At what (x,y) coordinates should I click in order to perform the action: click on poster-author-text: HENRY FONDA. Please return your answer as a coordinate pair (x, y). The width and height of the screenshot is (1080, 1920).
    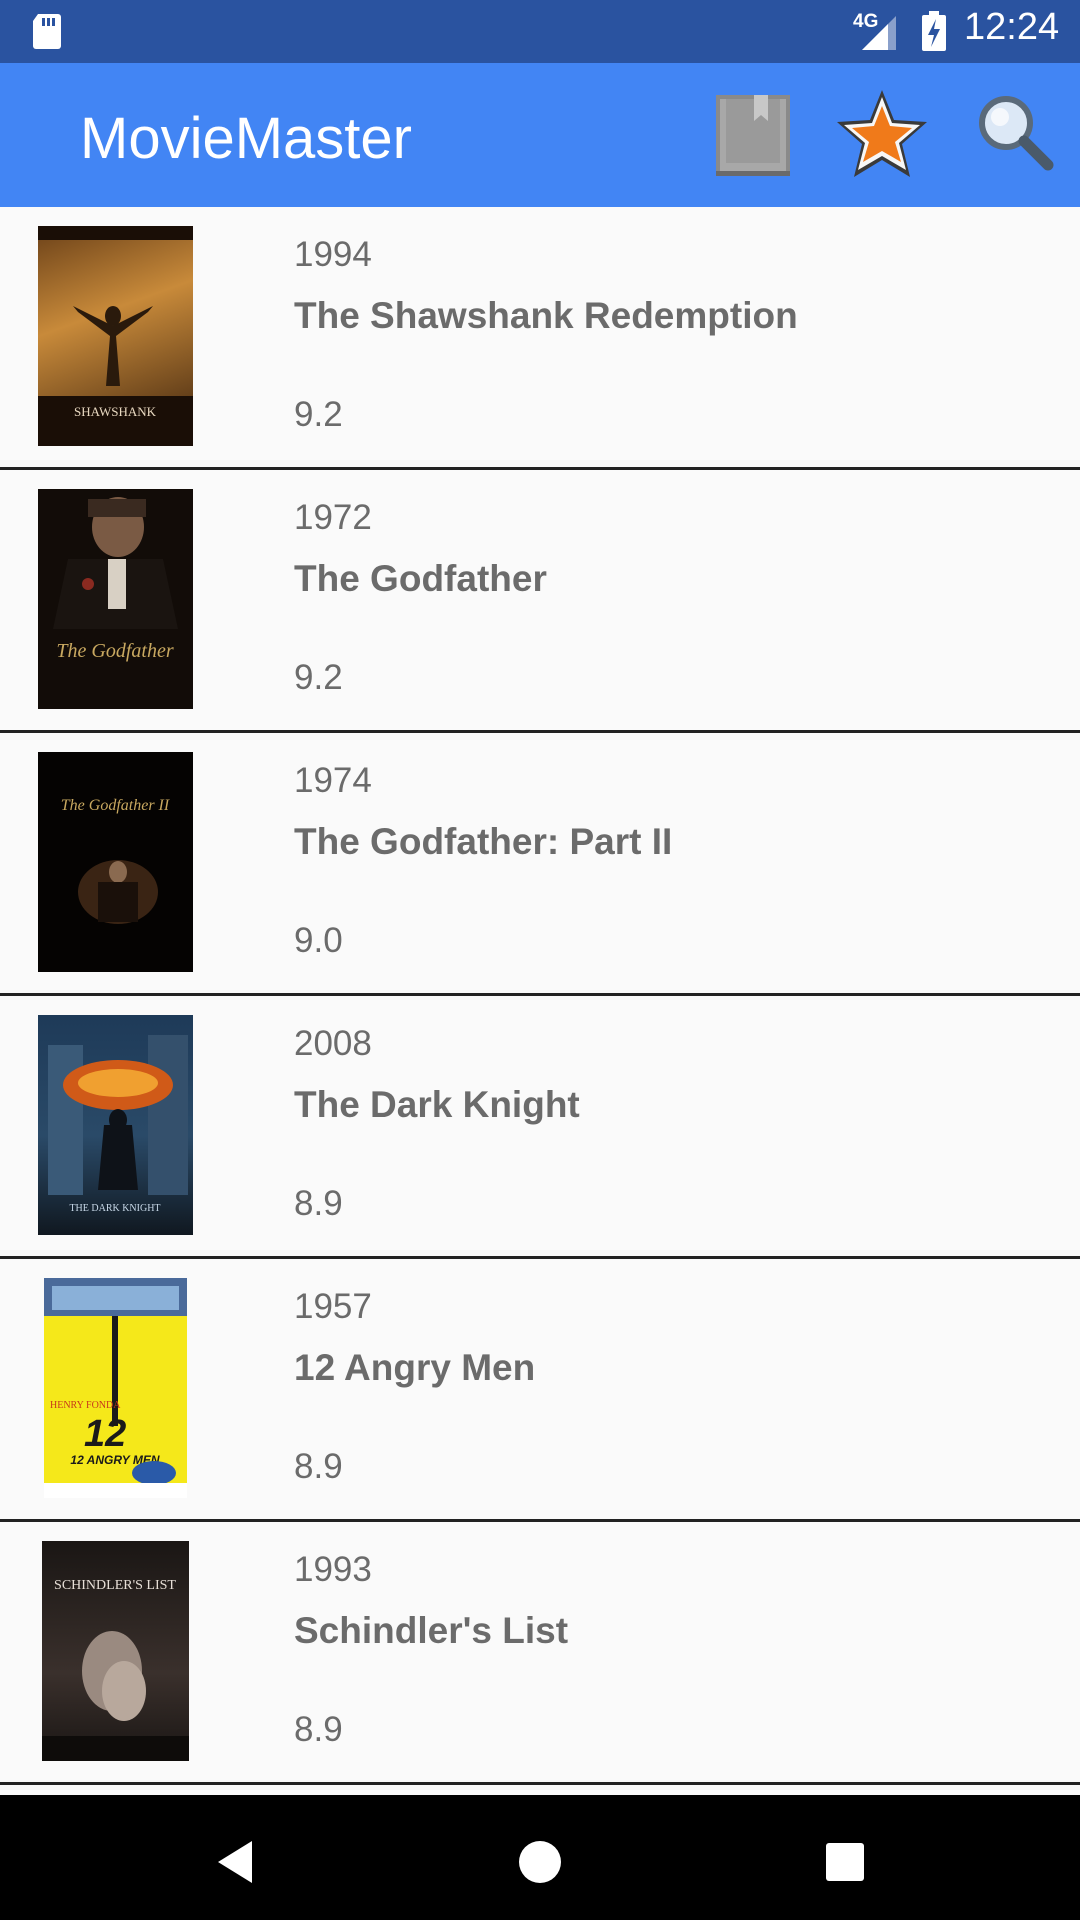
    Looking at the image, I should click on (85, 1405).